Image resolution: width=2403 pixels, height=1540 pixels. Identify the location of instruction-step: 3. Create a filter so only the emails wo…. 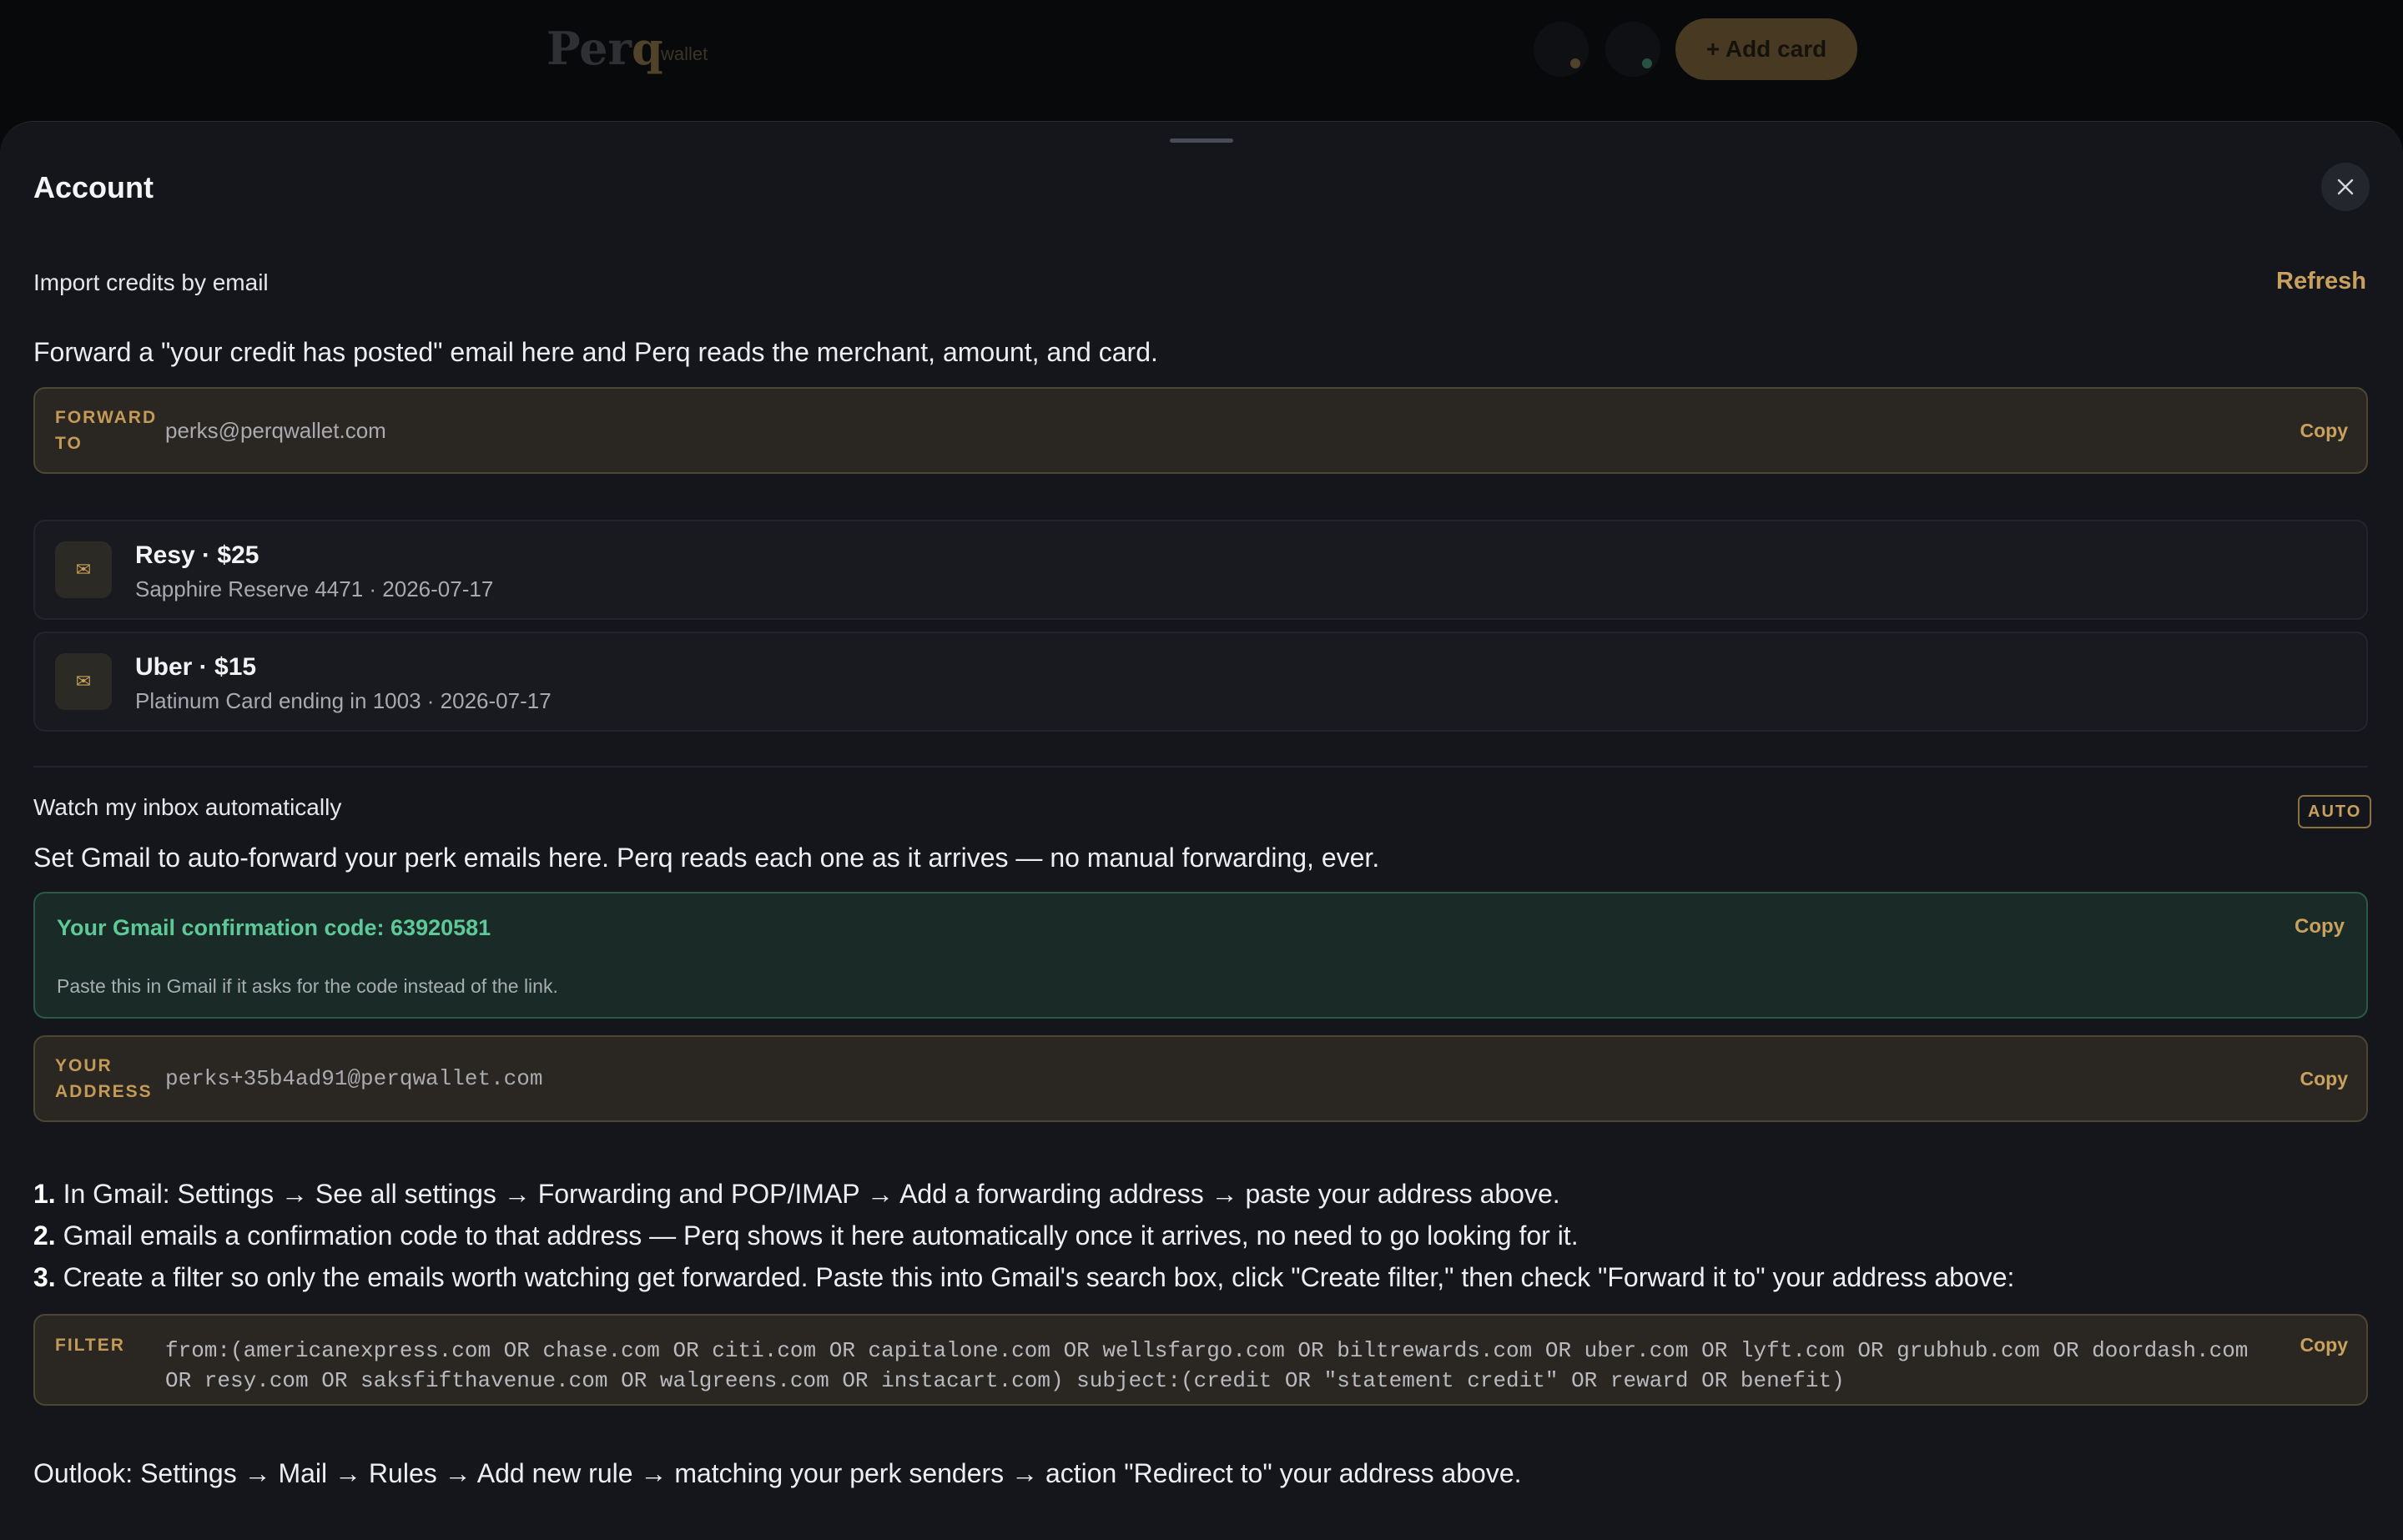
(1024, 1277).